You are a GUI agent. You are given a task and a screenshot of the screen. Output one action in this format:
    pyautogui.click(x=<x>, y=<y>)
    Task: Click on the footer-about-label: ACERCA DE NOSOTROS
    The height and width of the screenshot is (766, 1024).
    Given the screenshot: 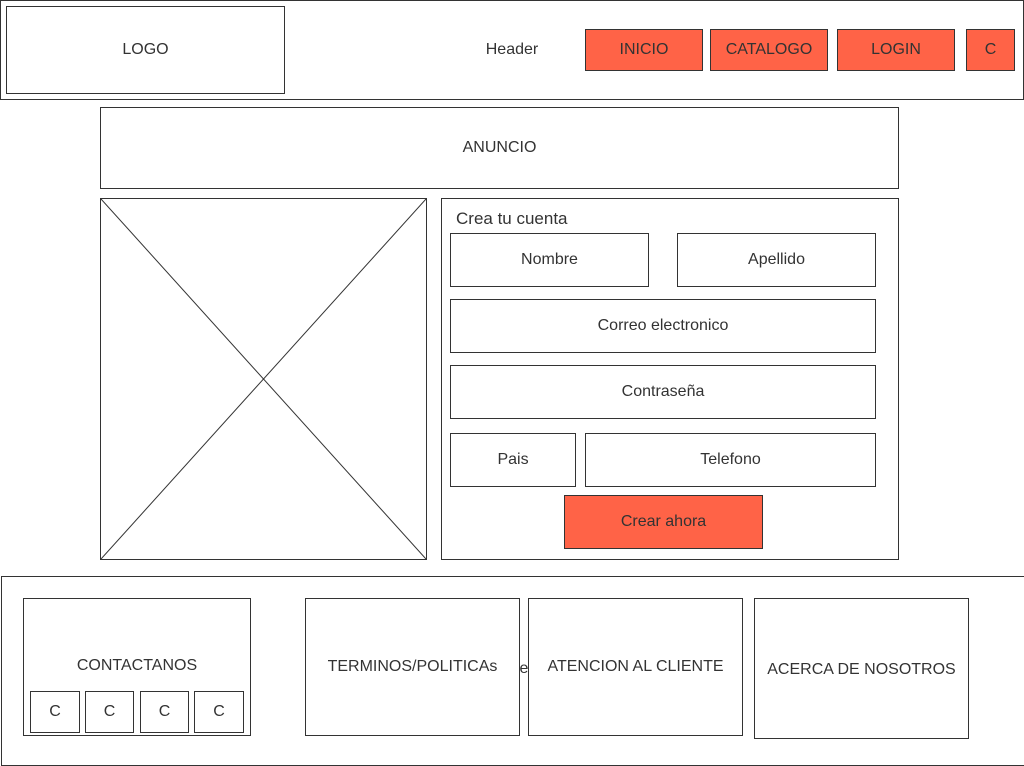 What is the action you would take?
    pyautogui.click(x=861, y=669)
    